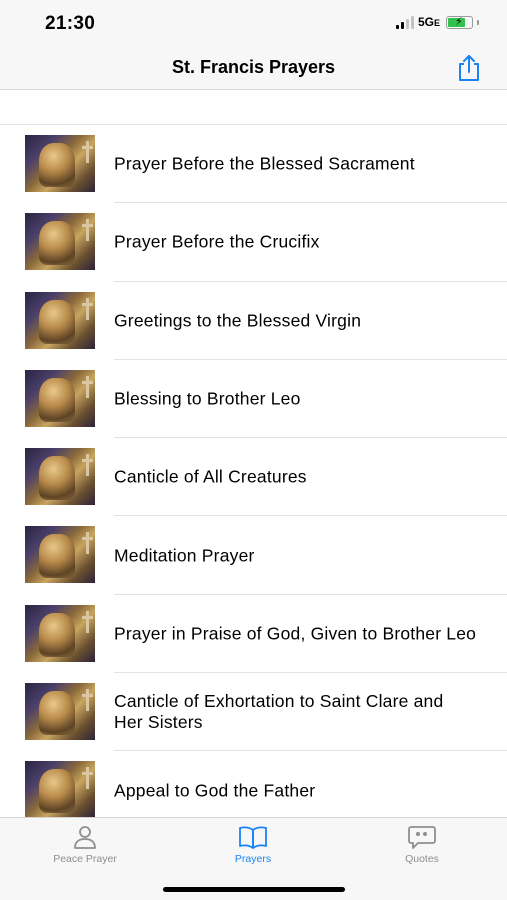 The height and width of the screenshot is (900, 507). I want to click on list-item-title: Prayer Before the Crucifix, so click(217, 241).